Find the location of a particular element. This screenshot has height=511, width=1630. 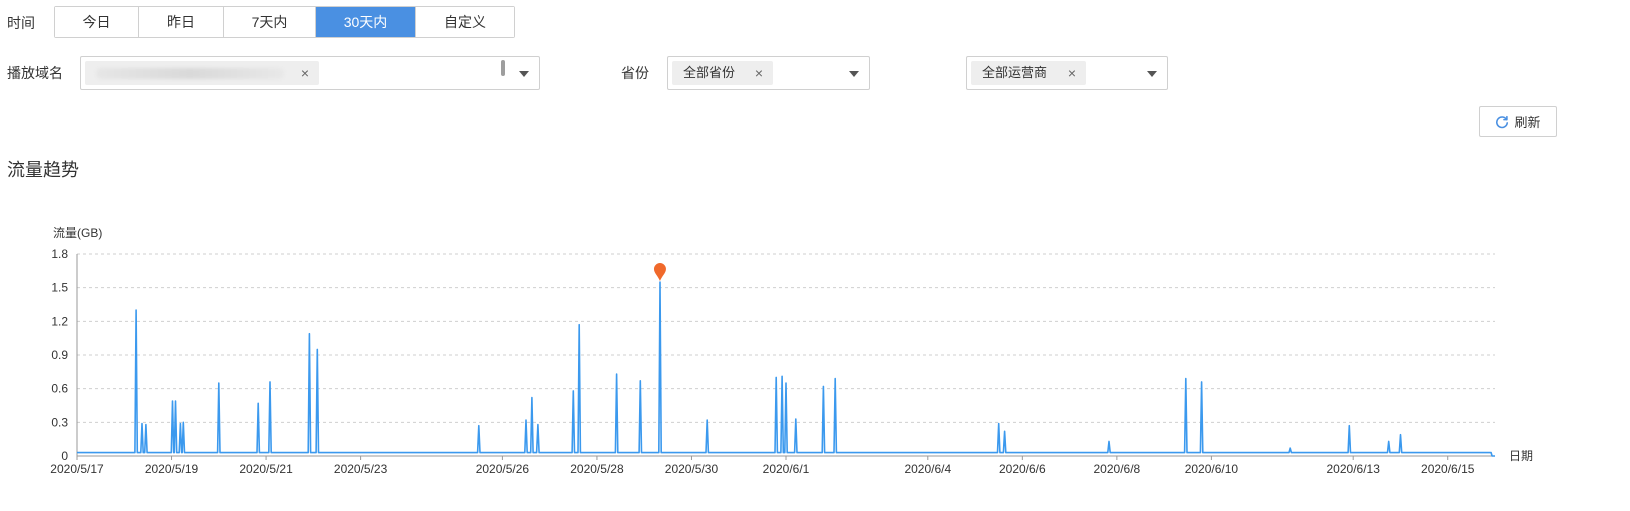

x-tick-label: 2020/5/19 is located at coordinates (172, 469).